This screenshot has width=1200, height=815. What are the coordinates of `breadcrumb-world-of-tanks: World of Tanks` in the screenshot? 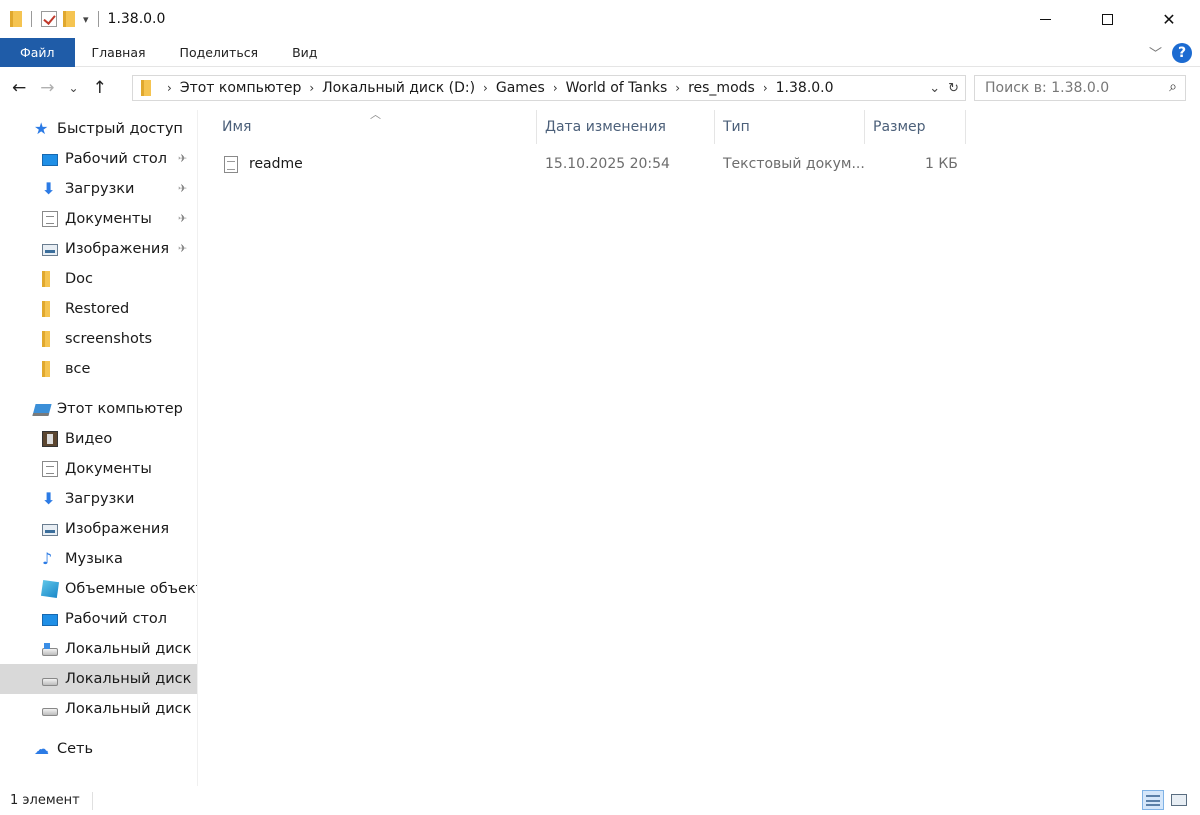 It's located at (617, 88).